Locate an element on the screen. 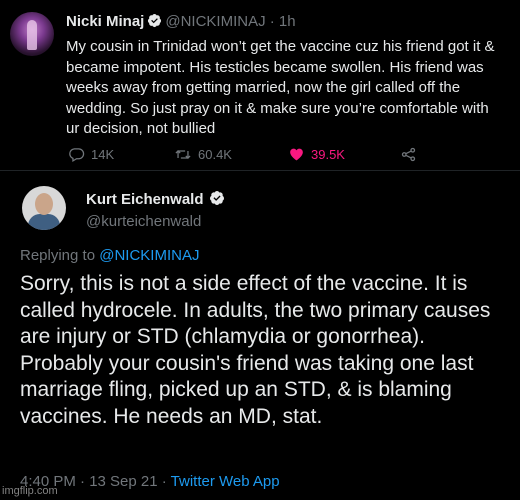 The height and width of the screenshot is (500, 520). retweet-icon is located at coordinates (183, 154).